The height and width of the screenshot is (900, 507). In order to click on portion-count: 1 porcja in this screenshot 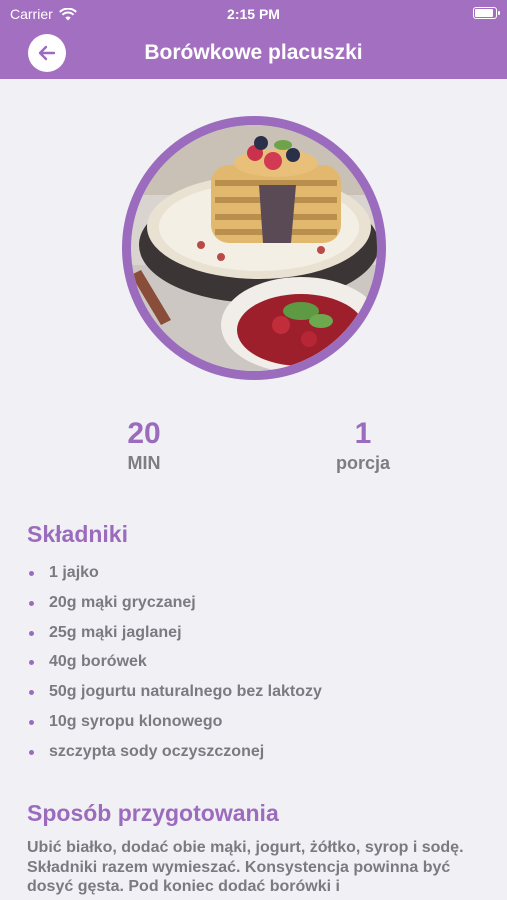, I will do `click(363, 446)`.